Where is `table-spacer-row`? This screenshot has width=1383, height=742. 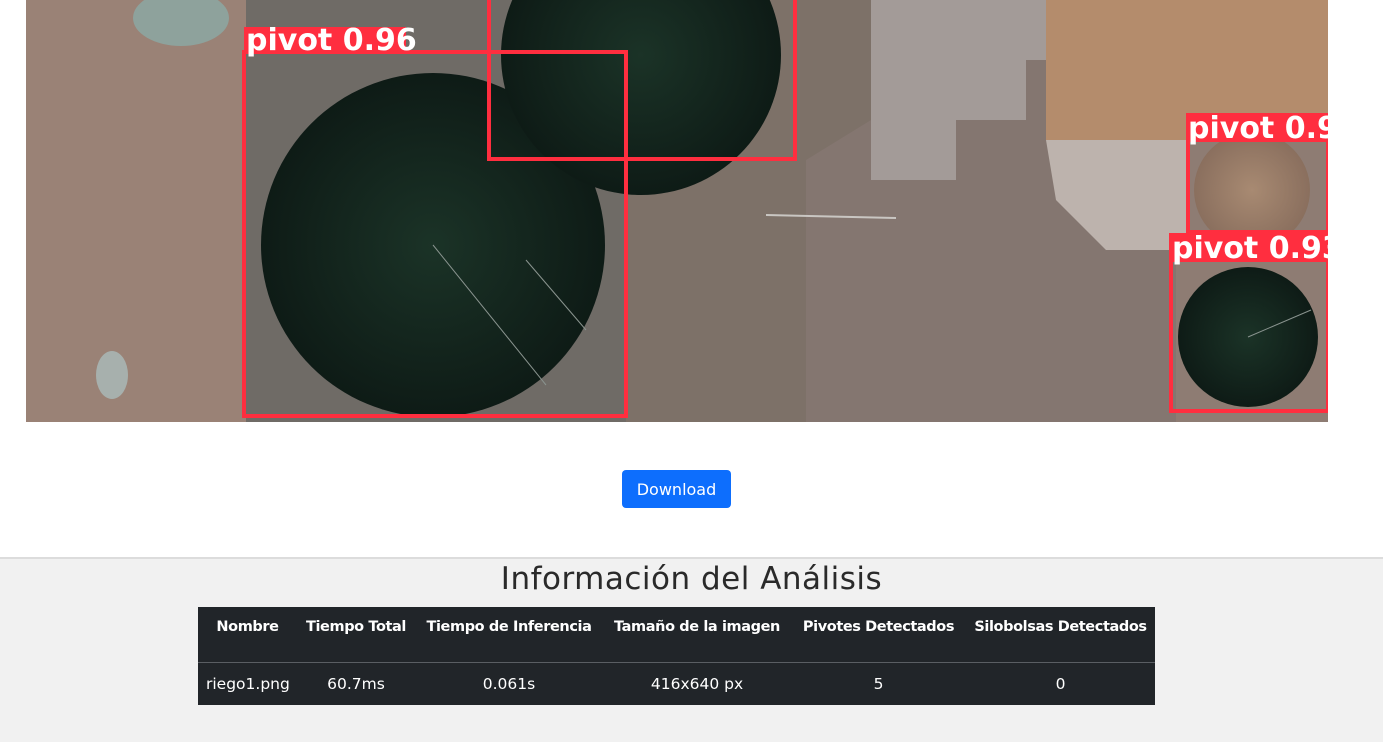
table-spacer-row is located at coordinates (676, 655).